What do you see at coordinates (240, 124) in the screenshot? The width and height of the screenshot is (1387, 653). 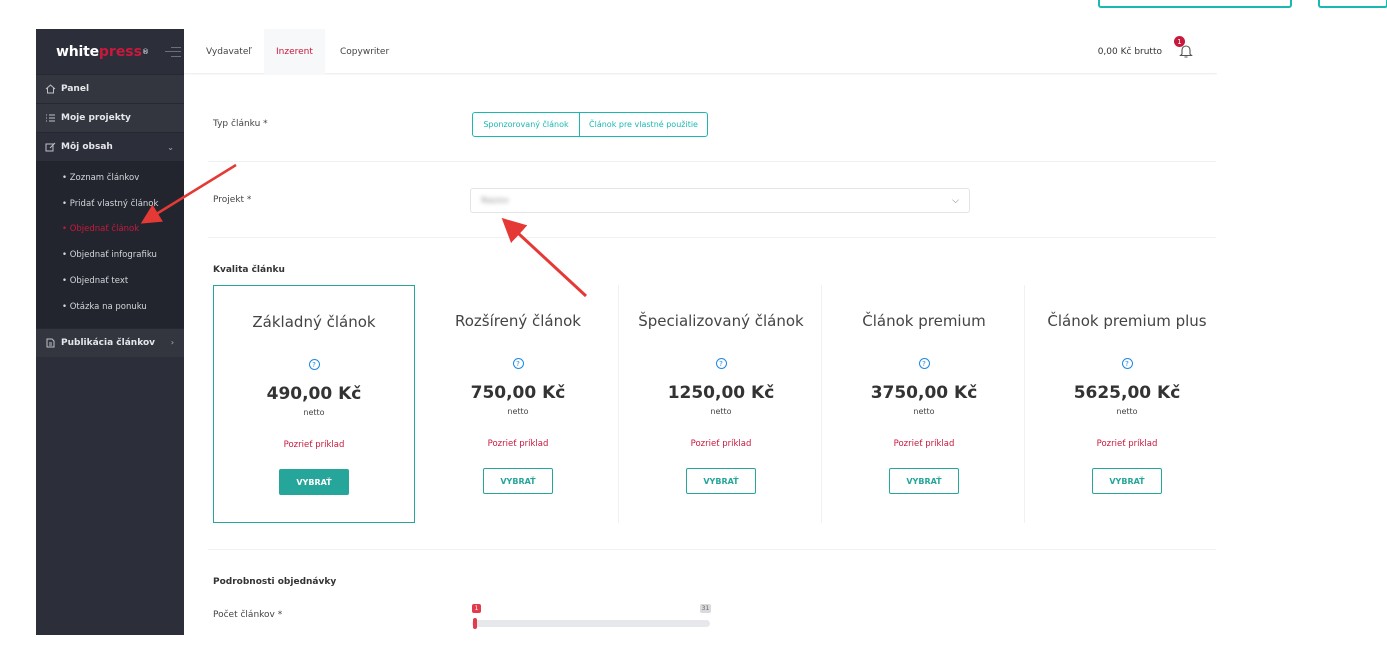 I see `type-label: Typ článku *` at bounding box center [240, 124].